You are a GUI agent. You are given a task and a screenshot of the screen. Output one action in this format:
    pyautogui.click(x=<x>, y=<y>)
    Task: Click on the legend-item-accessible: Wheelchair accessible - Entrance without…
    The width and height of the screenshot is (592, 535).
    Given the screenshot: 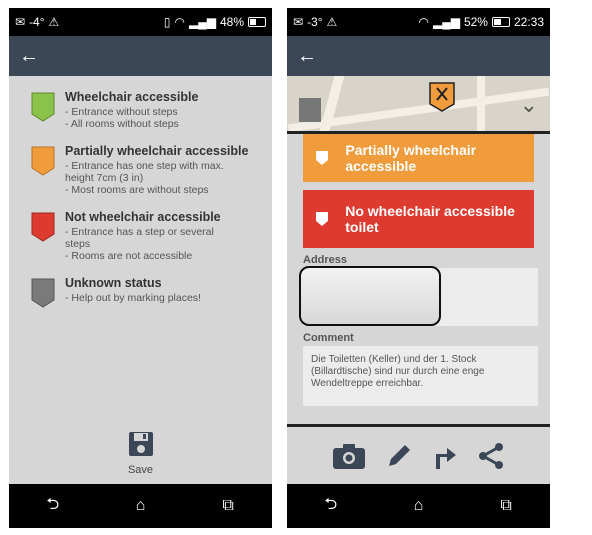 What is the action you would take?
    pyautogui.click(x=143, y=110)
    